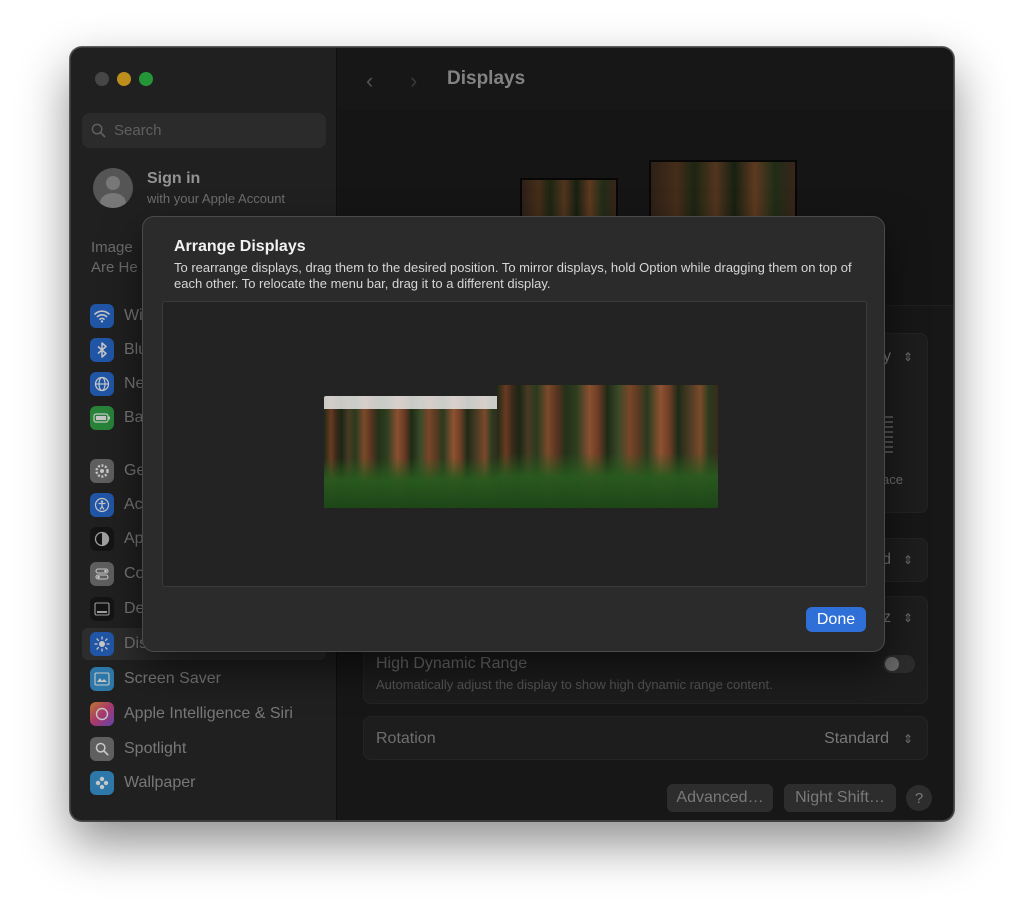 The height and width of the screenshot is (913, 1024). I want to click on sheet-title: Arrange Displays, so click(240, 246).